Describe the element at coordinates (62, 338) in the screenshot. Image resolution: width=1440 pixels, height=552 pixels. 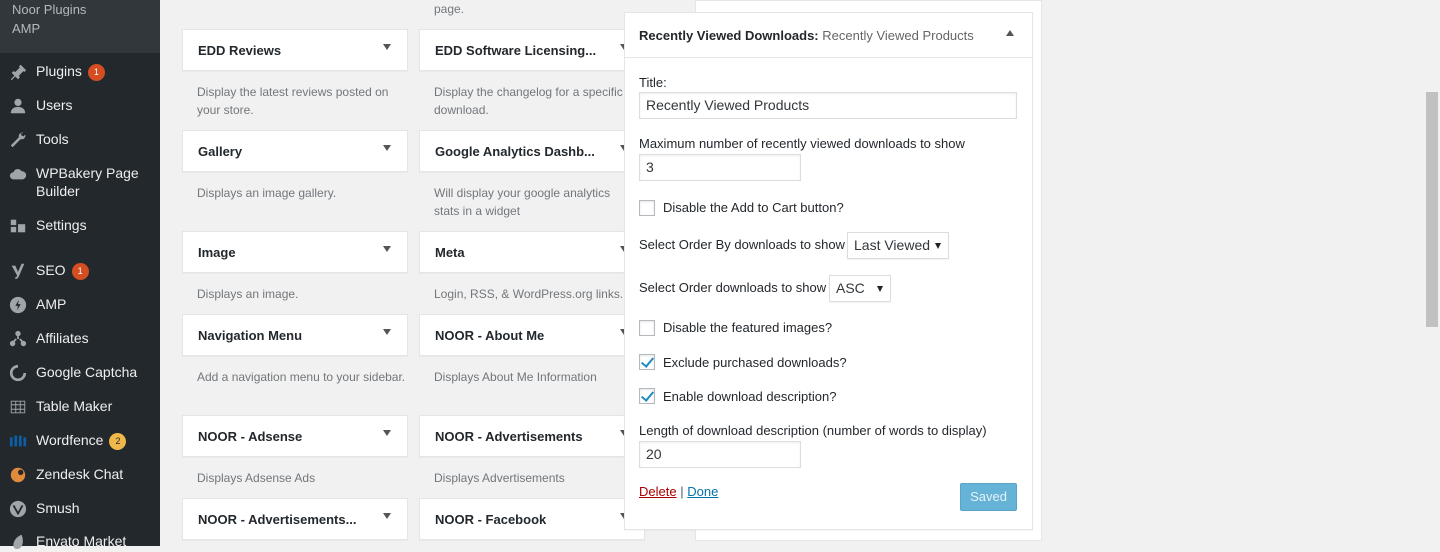
I see `sidebar-item-label: Affiliates` at that location.